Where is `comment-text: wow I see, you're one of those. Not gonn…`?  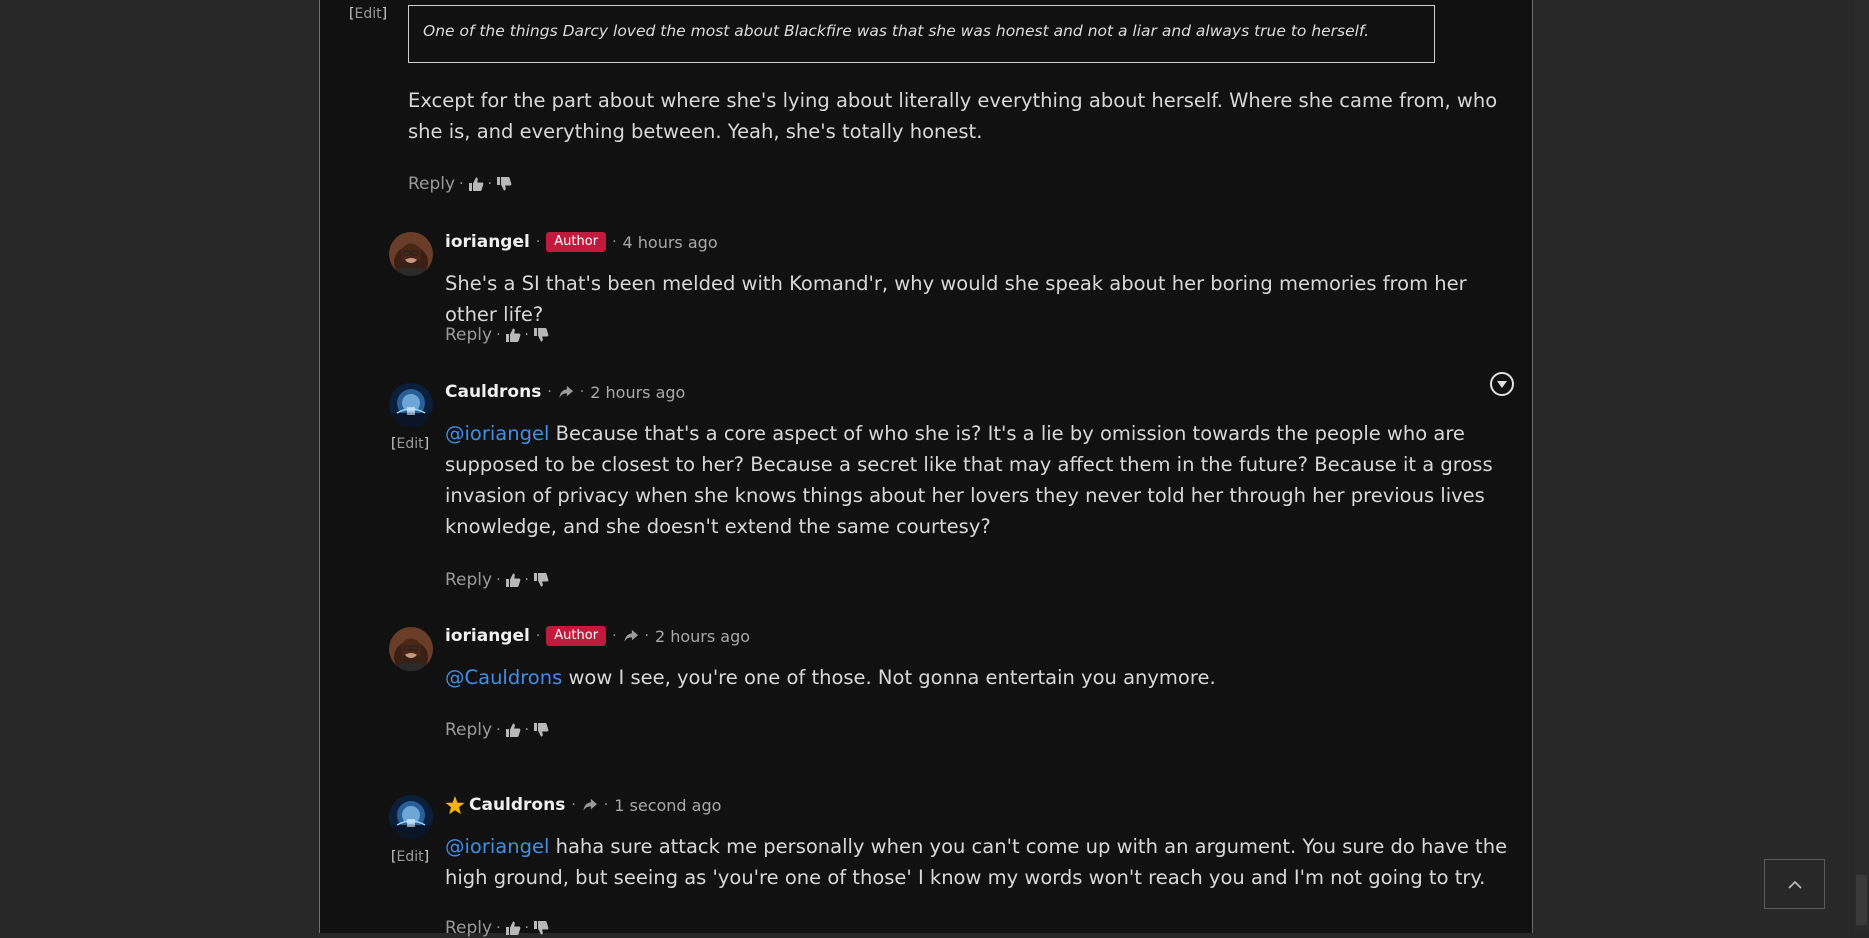
comment-text: wow I see, you're one of those. Not gonn… is located at coordinates (889, 677).